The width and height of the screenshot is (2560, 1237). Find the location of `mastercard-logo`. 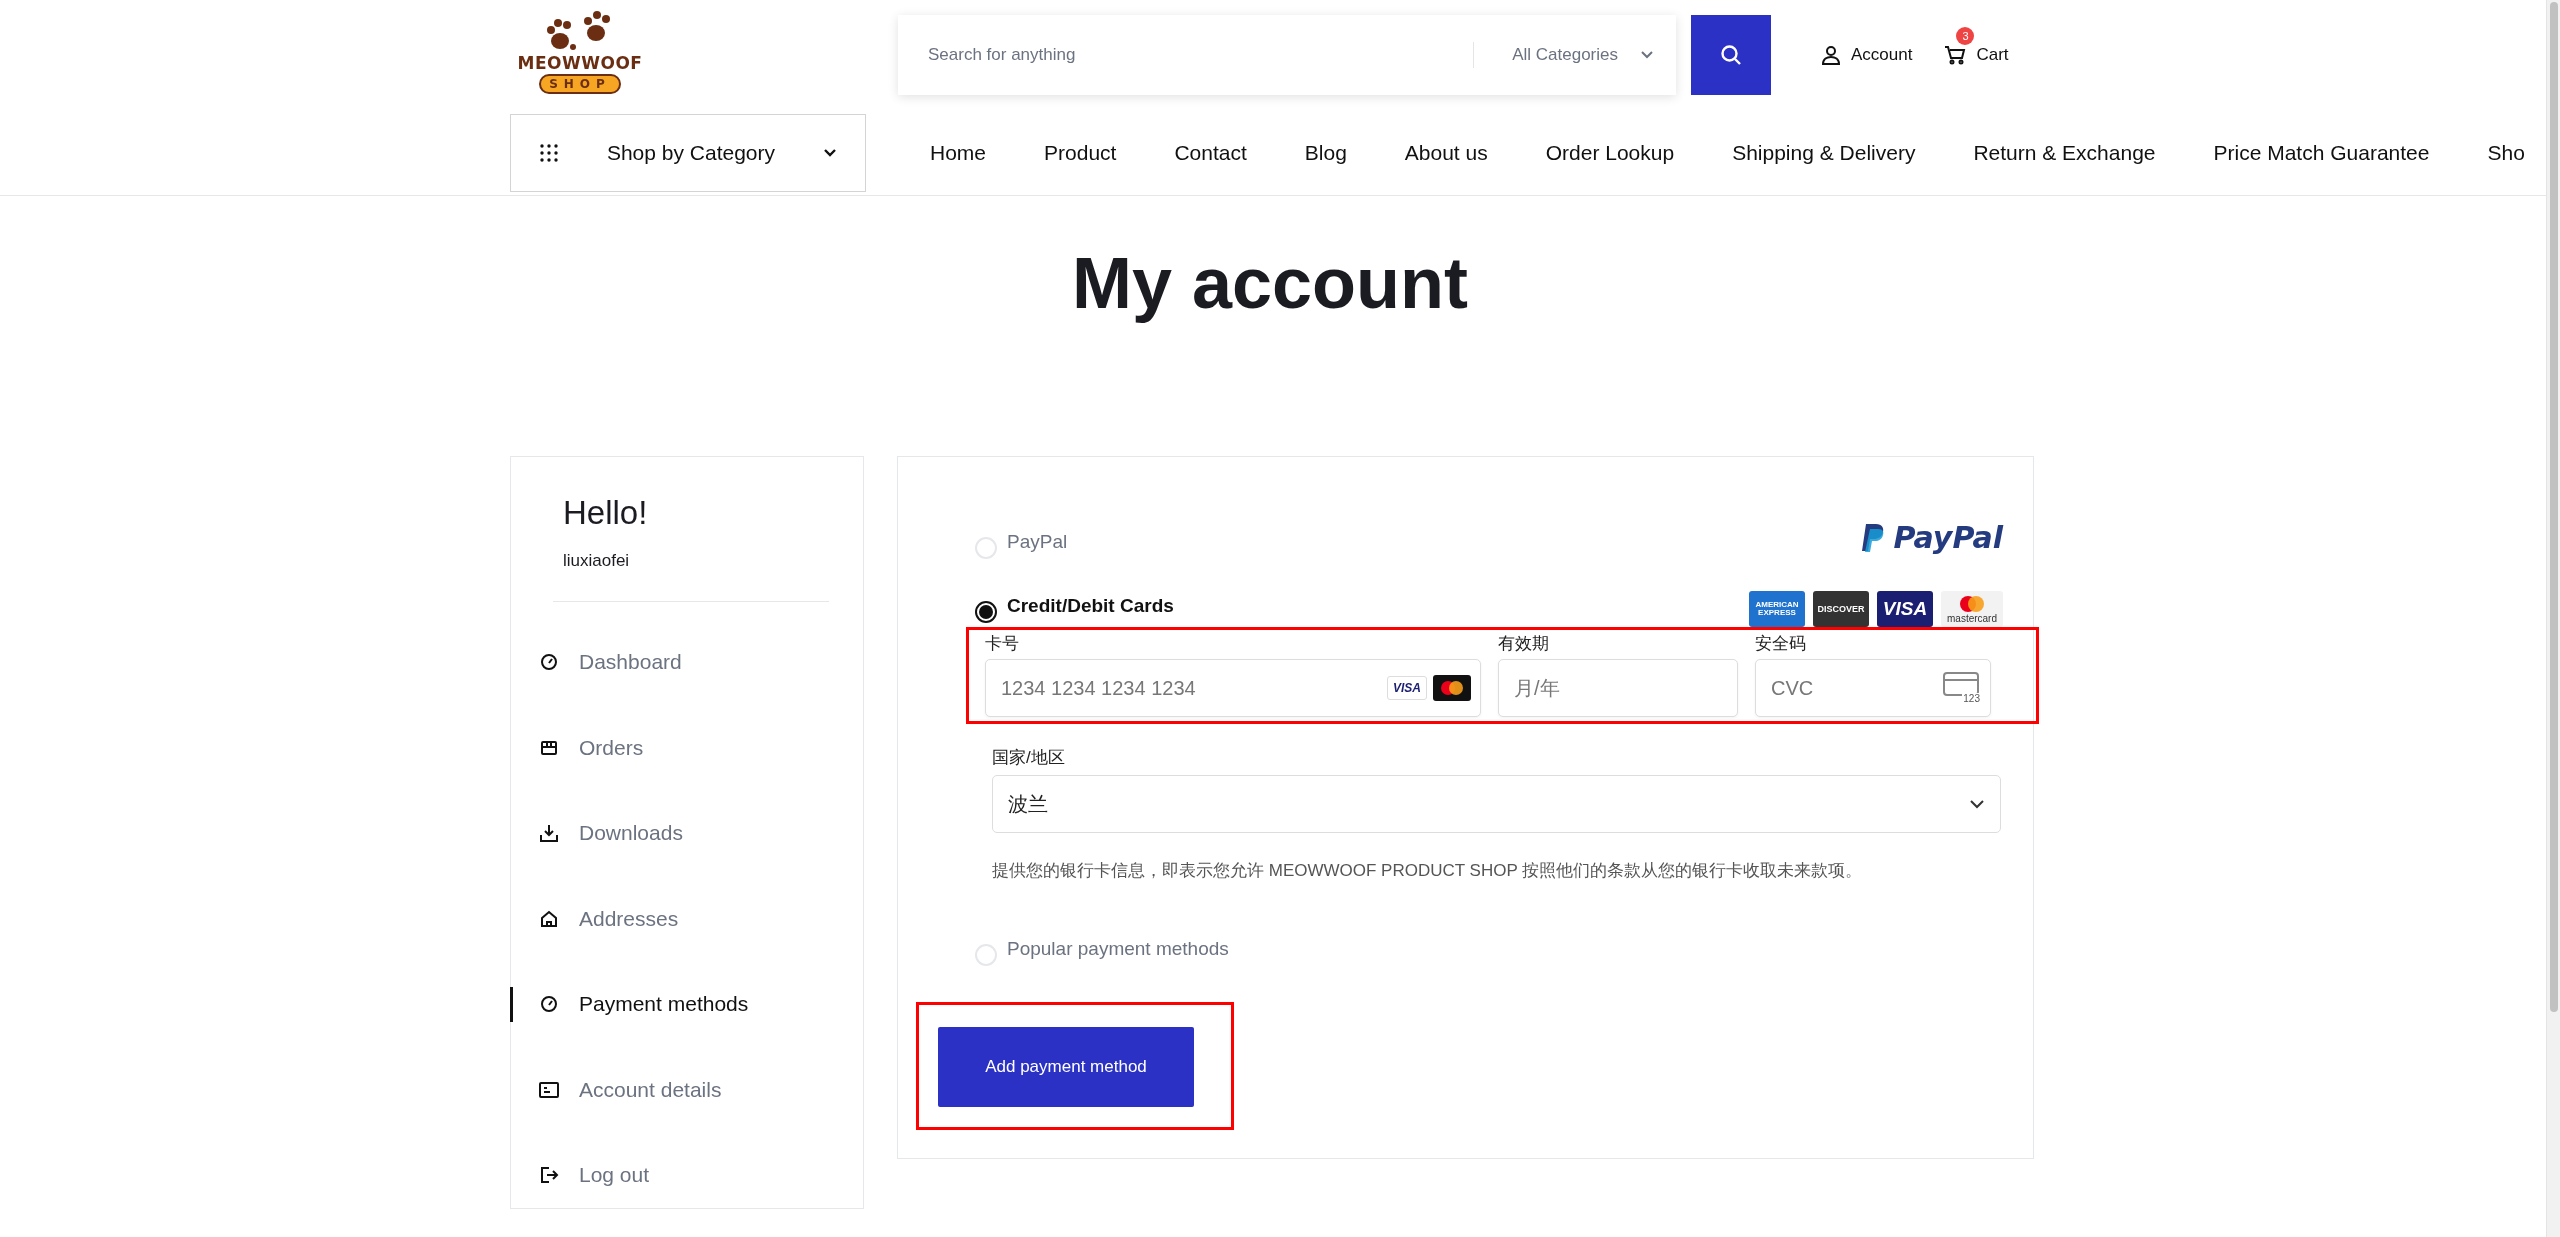

mastercard-logo is located at coordinates (1452, 688).